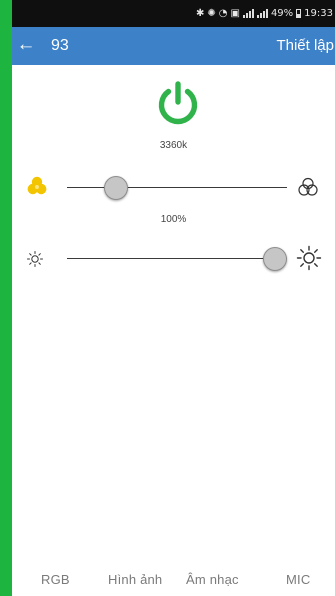 This screenshot has height=596, width=335. I want to click on sun-dim-icon, so click(35, 259).